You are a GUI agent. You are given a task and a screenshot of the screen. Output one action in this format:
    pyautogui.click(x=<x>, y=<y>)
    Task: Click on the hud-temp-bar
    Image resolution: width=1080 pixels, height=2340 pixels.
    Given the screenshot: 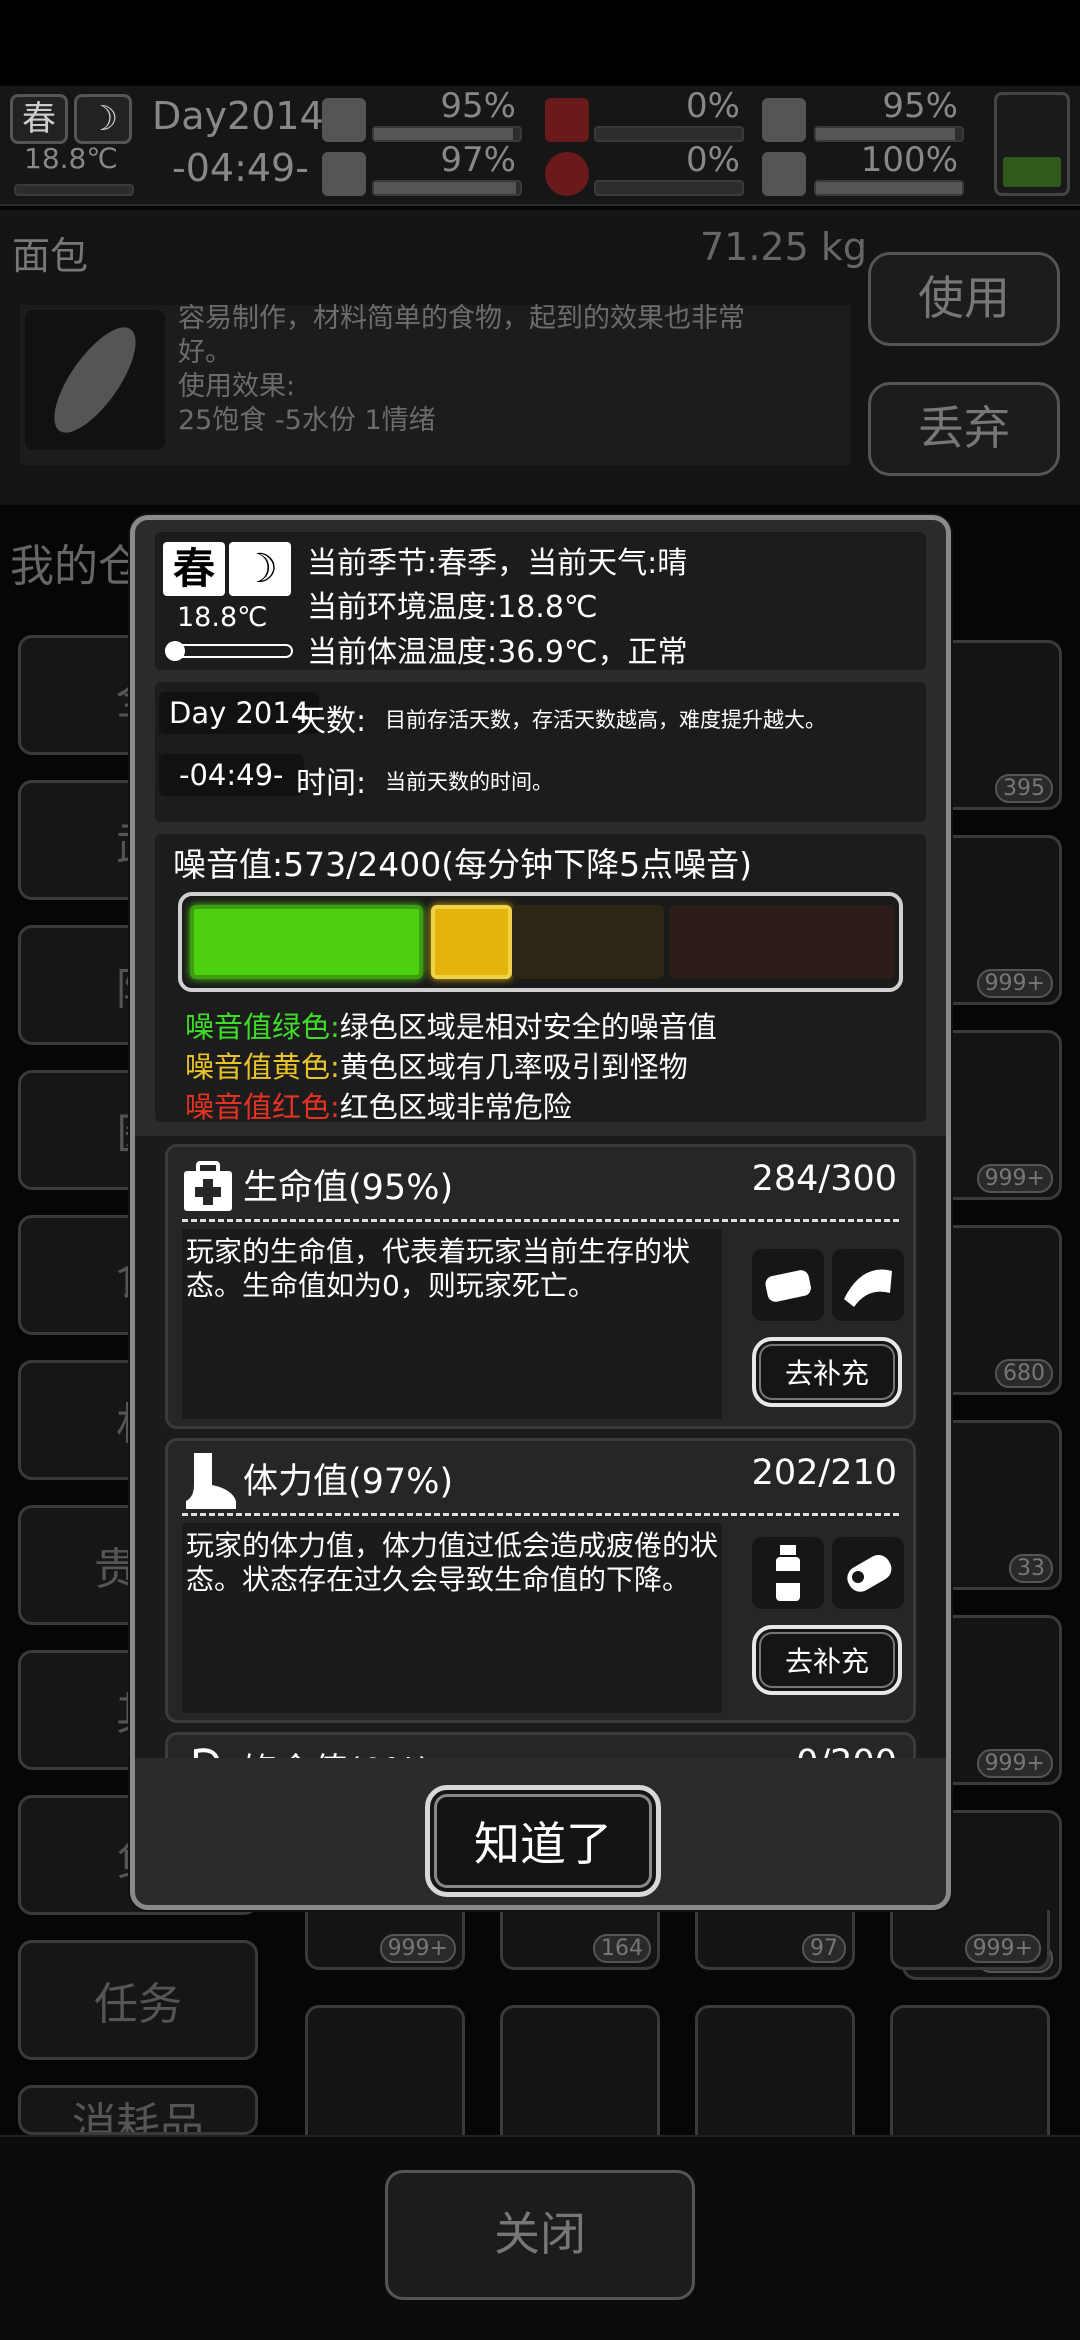 What is the action you would take?
    pyautogui.click(x=74, y=190)
    